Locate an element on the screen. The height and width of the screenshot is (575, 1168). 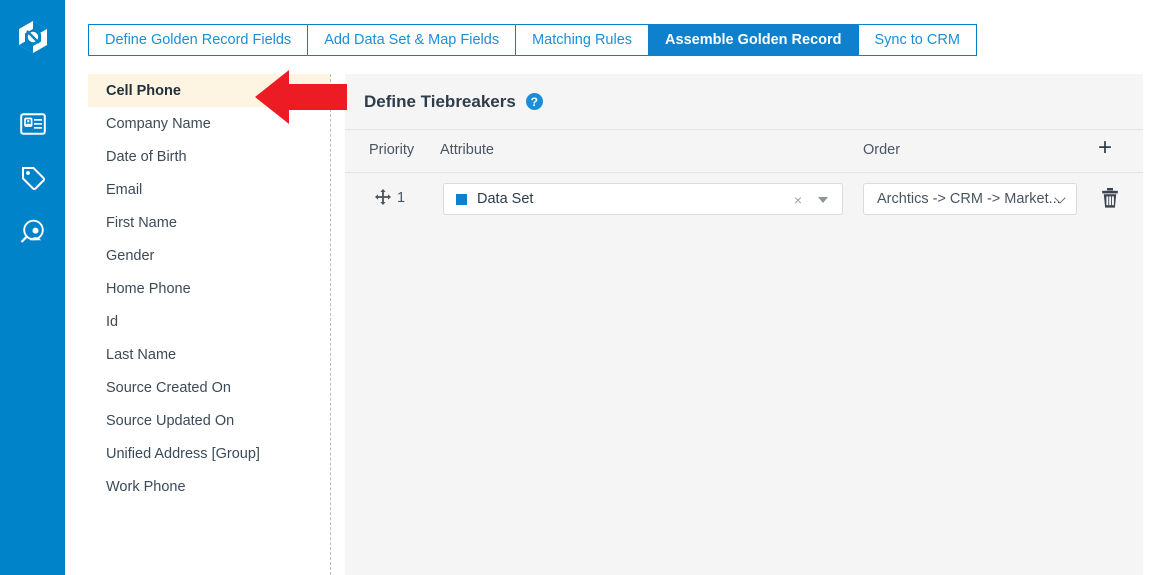
tag-icon is located at coordinates (33, 180).